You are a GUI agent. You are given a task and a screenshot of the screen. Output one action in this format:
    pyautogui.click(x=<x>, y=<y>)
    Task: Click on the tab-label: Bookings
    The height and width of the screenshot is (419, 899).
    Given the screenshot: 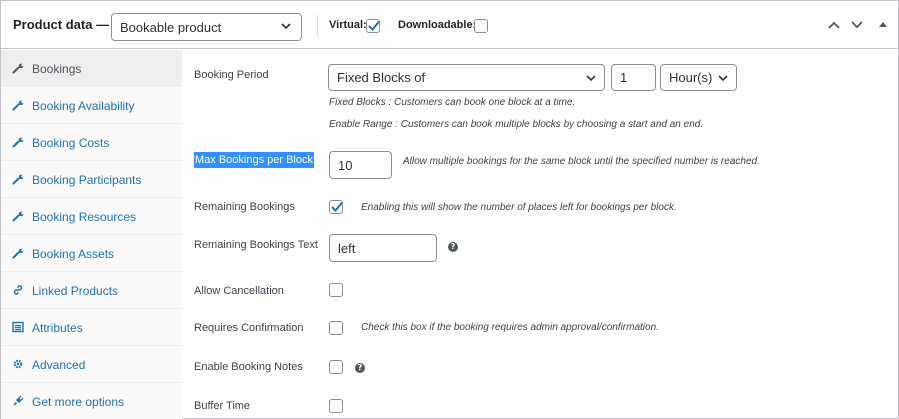 What is the action you would take?
    pyautogui.click(x=57, y=69)
    